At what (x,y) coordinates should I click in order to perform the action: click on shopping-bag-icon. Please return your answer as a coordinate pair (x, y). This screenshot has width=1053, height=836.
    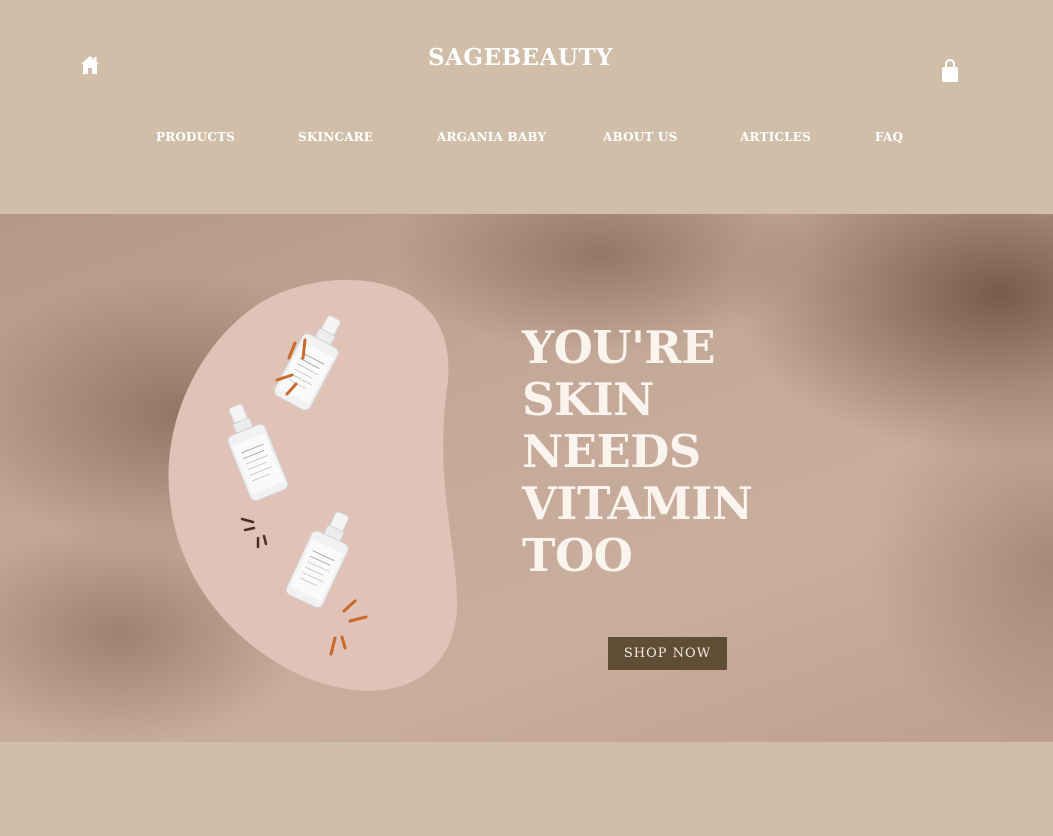
    Looking at the image, I should click on (950, 71).